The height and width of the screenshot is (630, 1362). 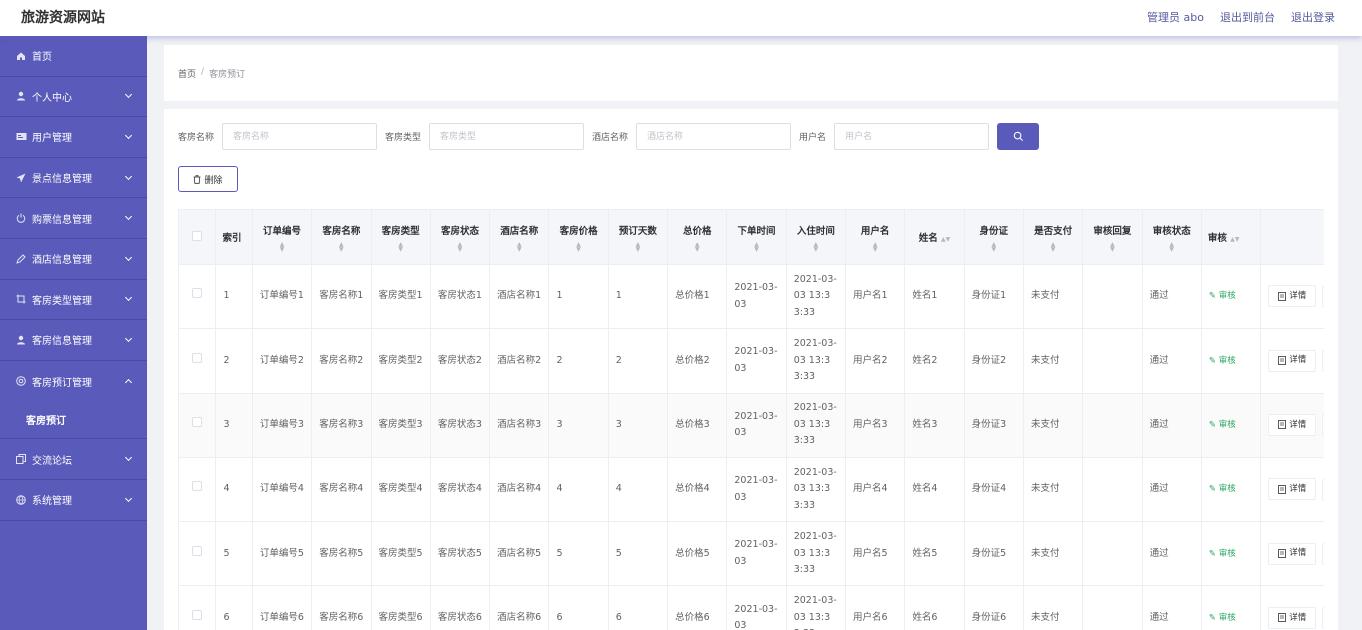 What do you see at coordinates (638, 237) in the screenshot?
I see `column-header: 预订天数 ▲ ▼` at bounding box center [638, 237].